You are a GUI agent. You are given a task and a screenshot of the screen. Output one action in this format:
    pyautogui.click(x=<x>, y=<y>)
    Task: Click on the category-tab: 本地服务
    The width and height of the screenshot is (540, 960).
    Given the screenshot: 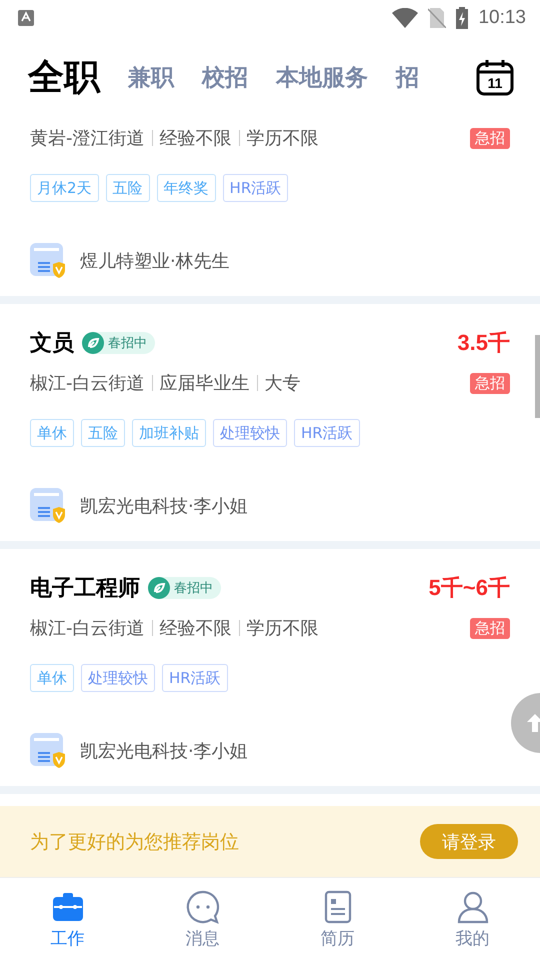 What is the action you would take?
    pyautogui.click(x=322, y=77)
    